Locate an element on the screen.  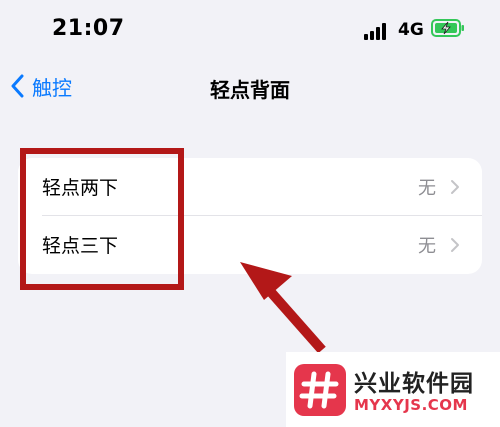
watermark-url: MYXYJS.COM is located at coordinates (411, 405).